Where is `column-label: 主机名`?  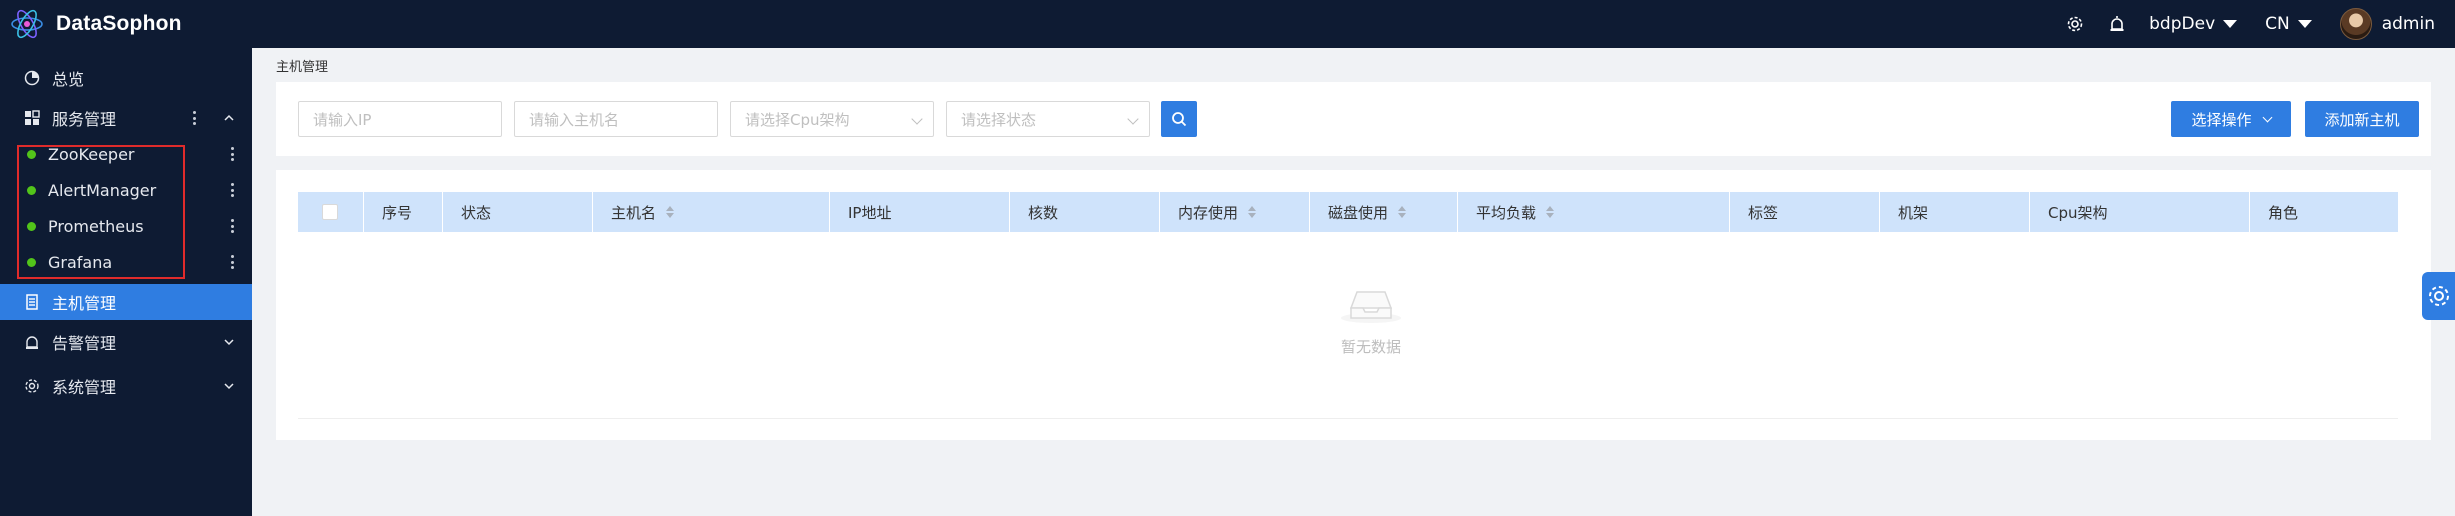
column-label: 主机名 is located at coordinates (634, 212).